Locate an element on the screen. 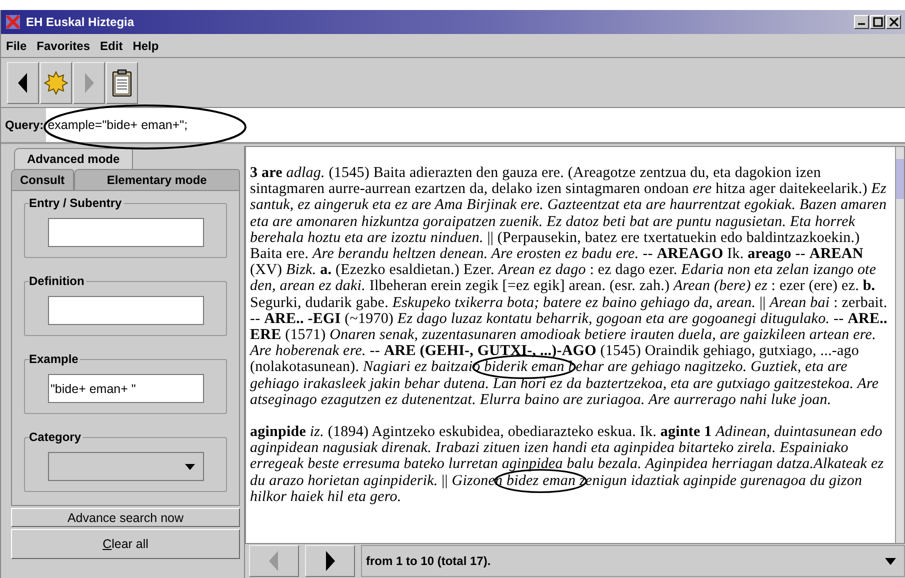  app-logo-icon is located at coordinates (13, 22).